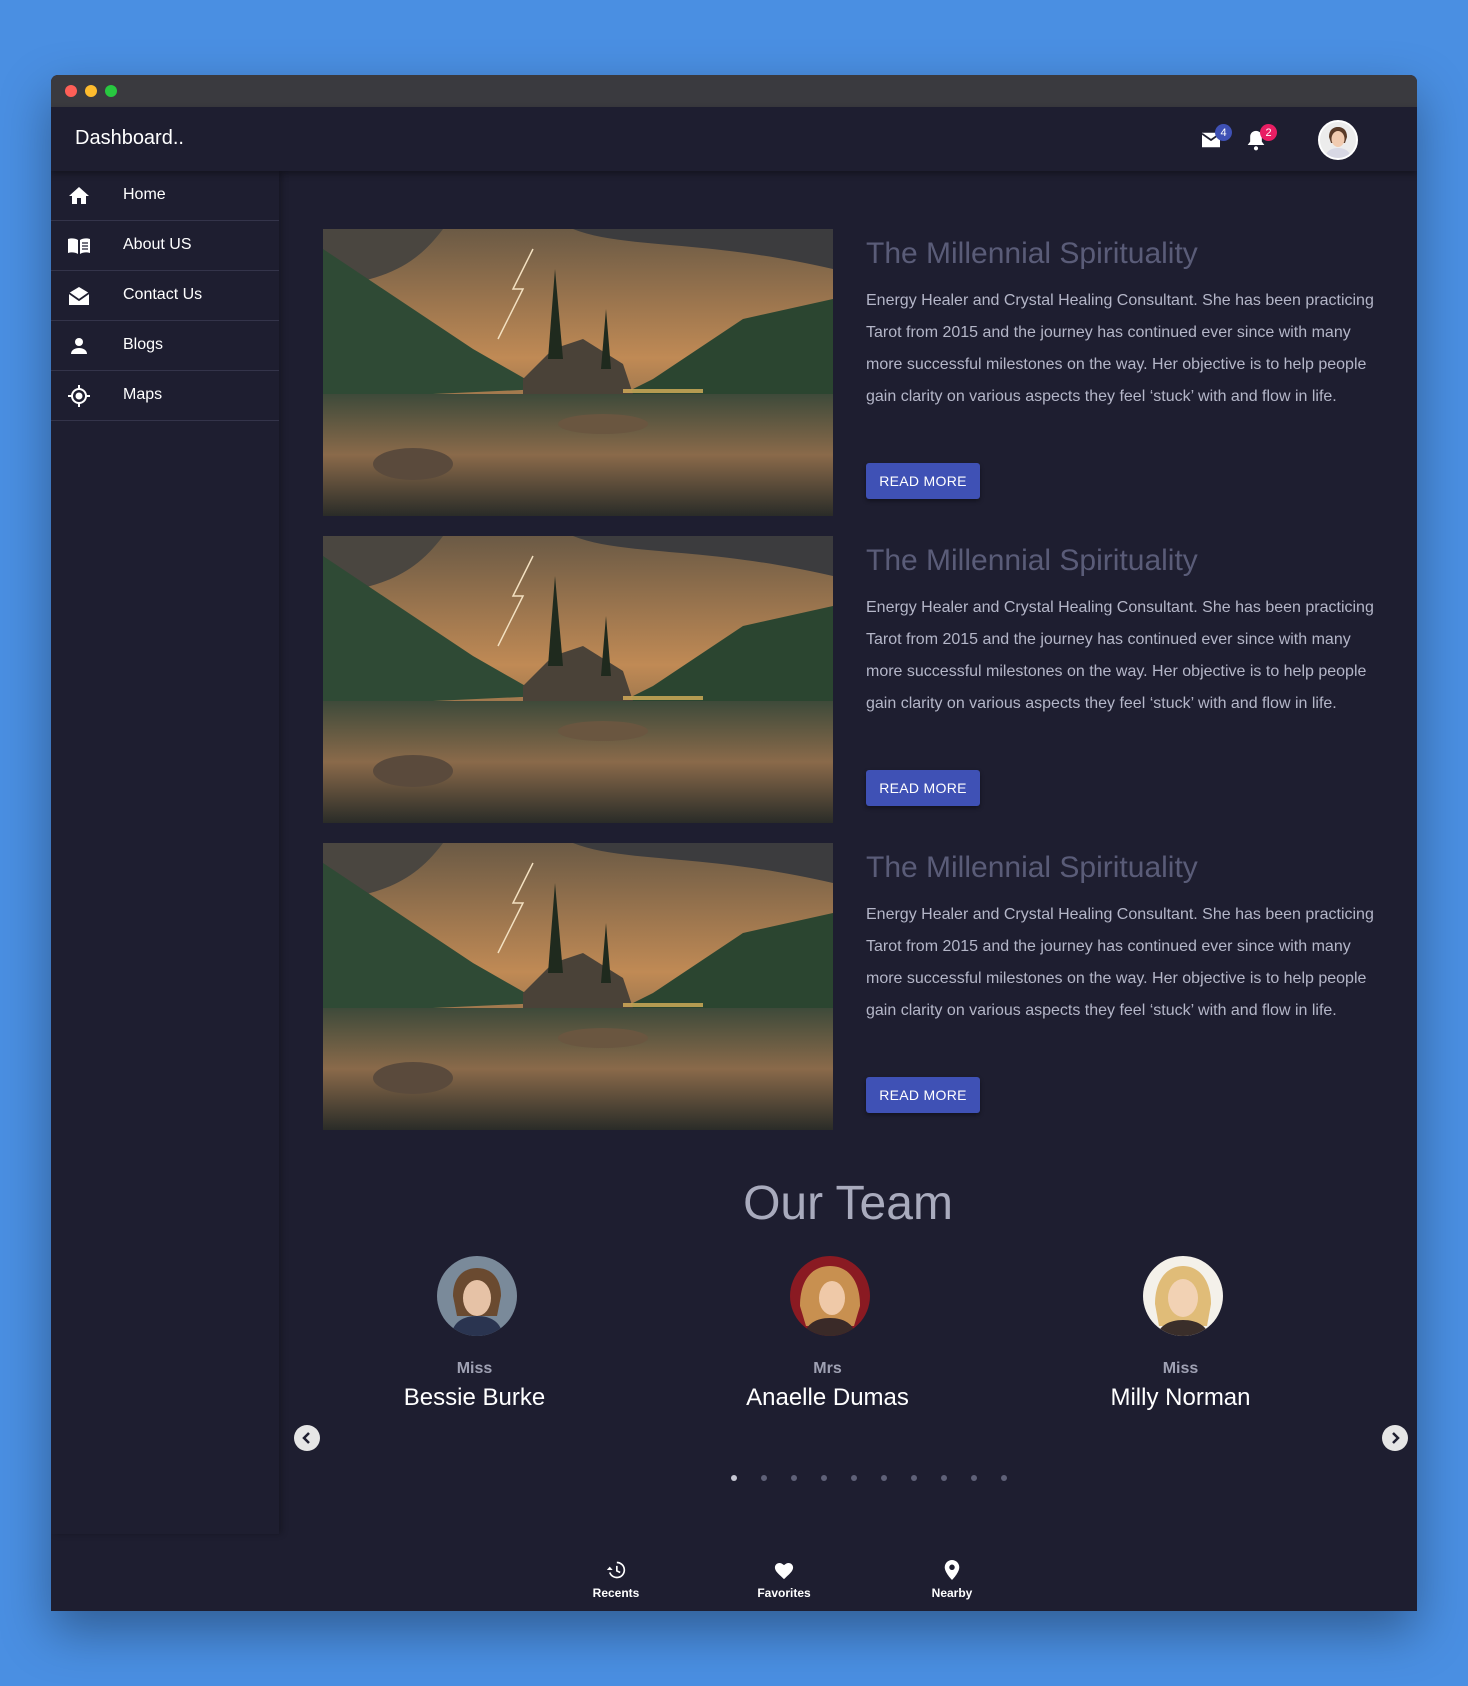  I want to click on mail-button: 4, so click(1214, 139).